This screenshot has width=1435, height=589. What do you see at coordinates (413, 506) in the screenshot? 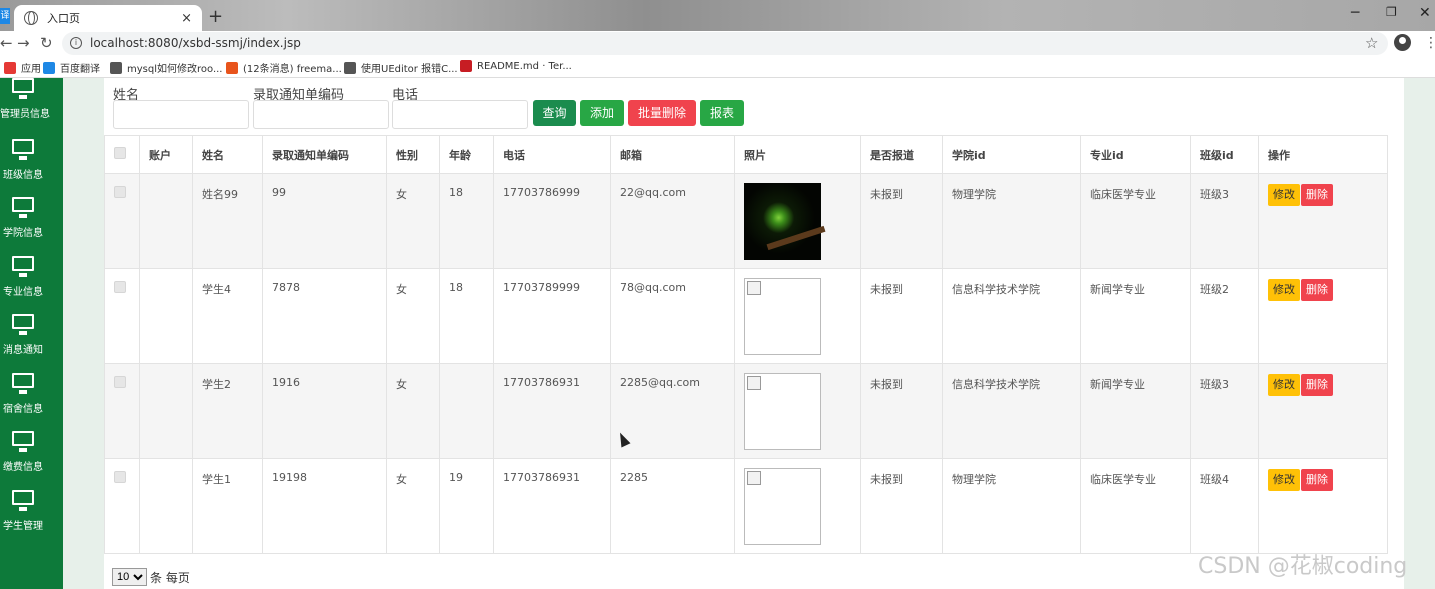
I see `cell-gender: 女` at bounding box center [413, 506].